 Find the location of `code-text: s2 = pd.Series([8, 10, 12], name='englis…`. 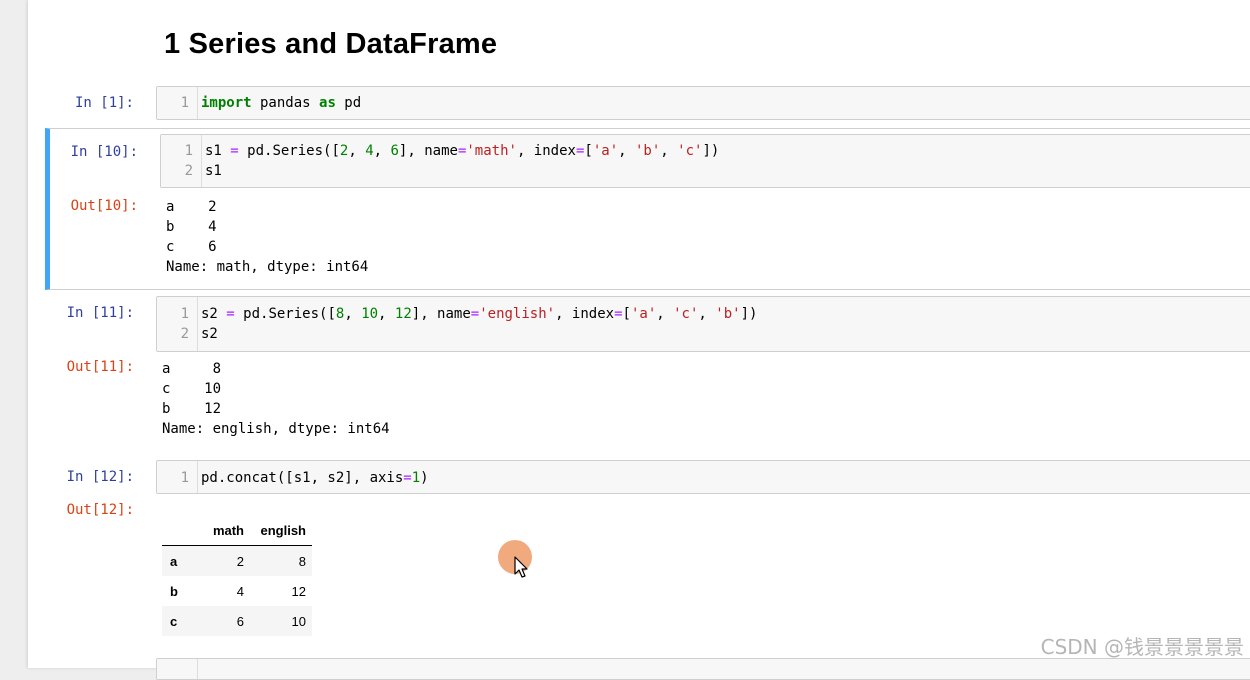

code-text: s2 = pd.Series([8, 10, 12], name='englis… is located at coordinates (479, 314).